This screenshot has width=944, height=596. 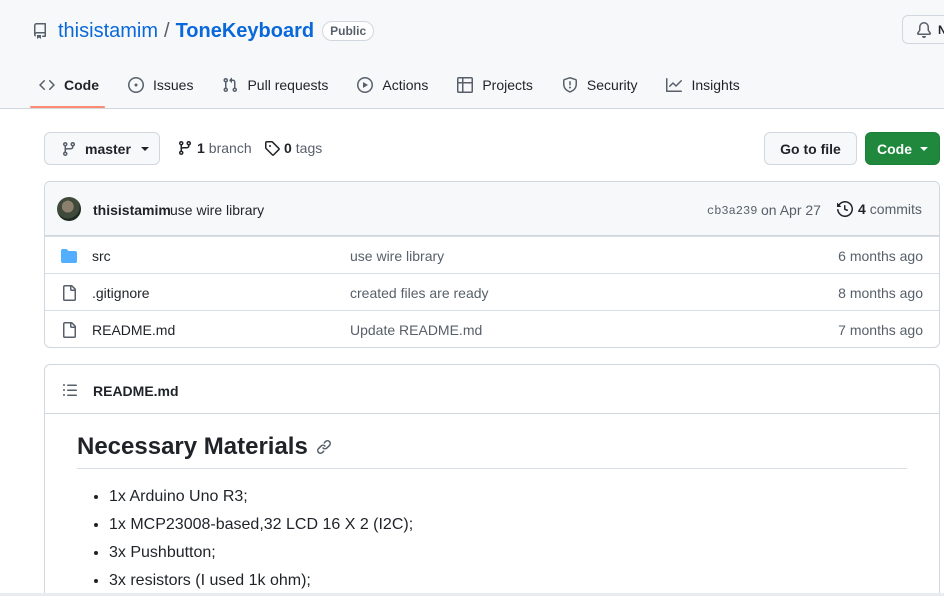 What do you see at coordinates (416, 330) in the screenshot?
I see `file-commit-message: Update README.md` at bounding box center [416, 330].